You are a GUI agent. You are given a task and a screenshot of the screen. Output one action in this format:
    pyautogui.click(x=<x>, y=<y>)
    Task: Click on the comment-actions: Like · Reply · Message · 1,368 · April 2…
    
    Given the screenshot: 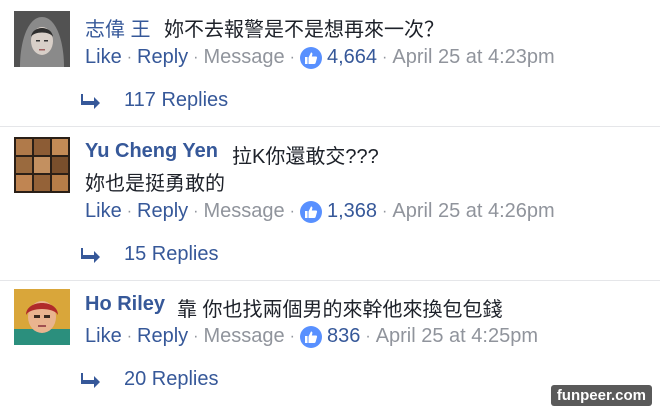 What is the action you would take?
    pyautogui.click(x=320, y=211)
    